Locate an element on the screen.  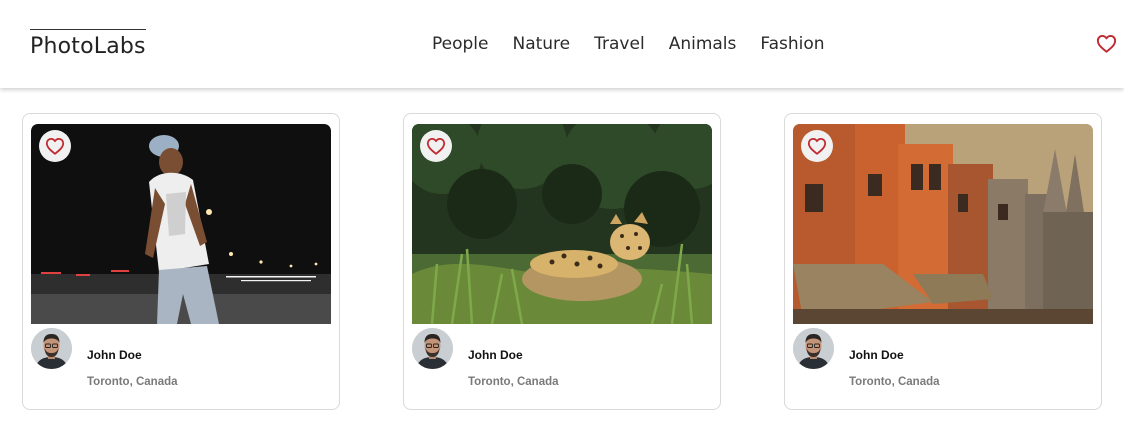
topic-travel: Travel is located at coordinates (619, 44).